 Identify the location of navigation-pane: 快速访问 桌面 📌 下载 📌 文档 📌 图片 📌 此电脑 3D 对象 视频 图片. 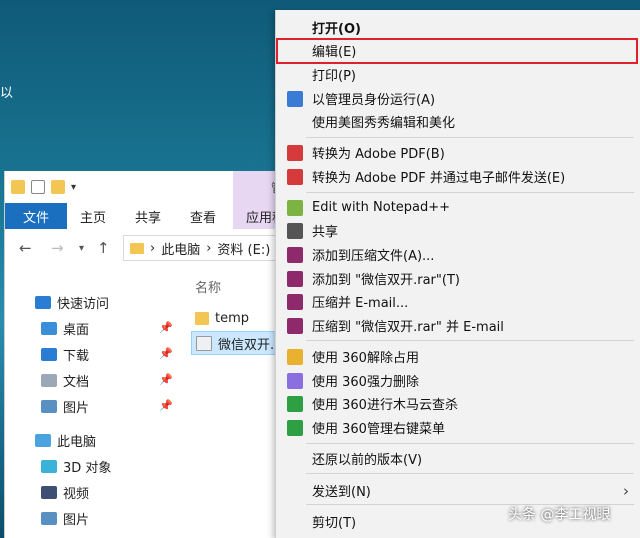
(95, 403).